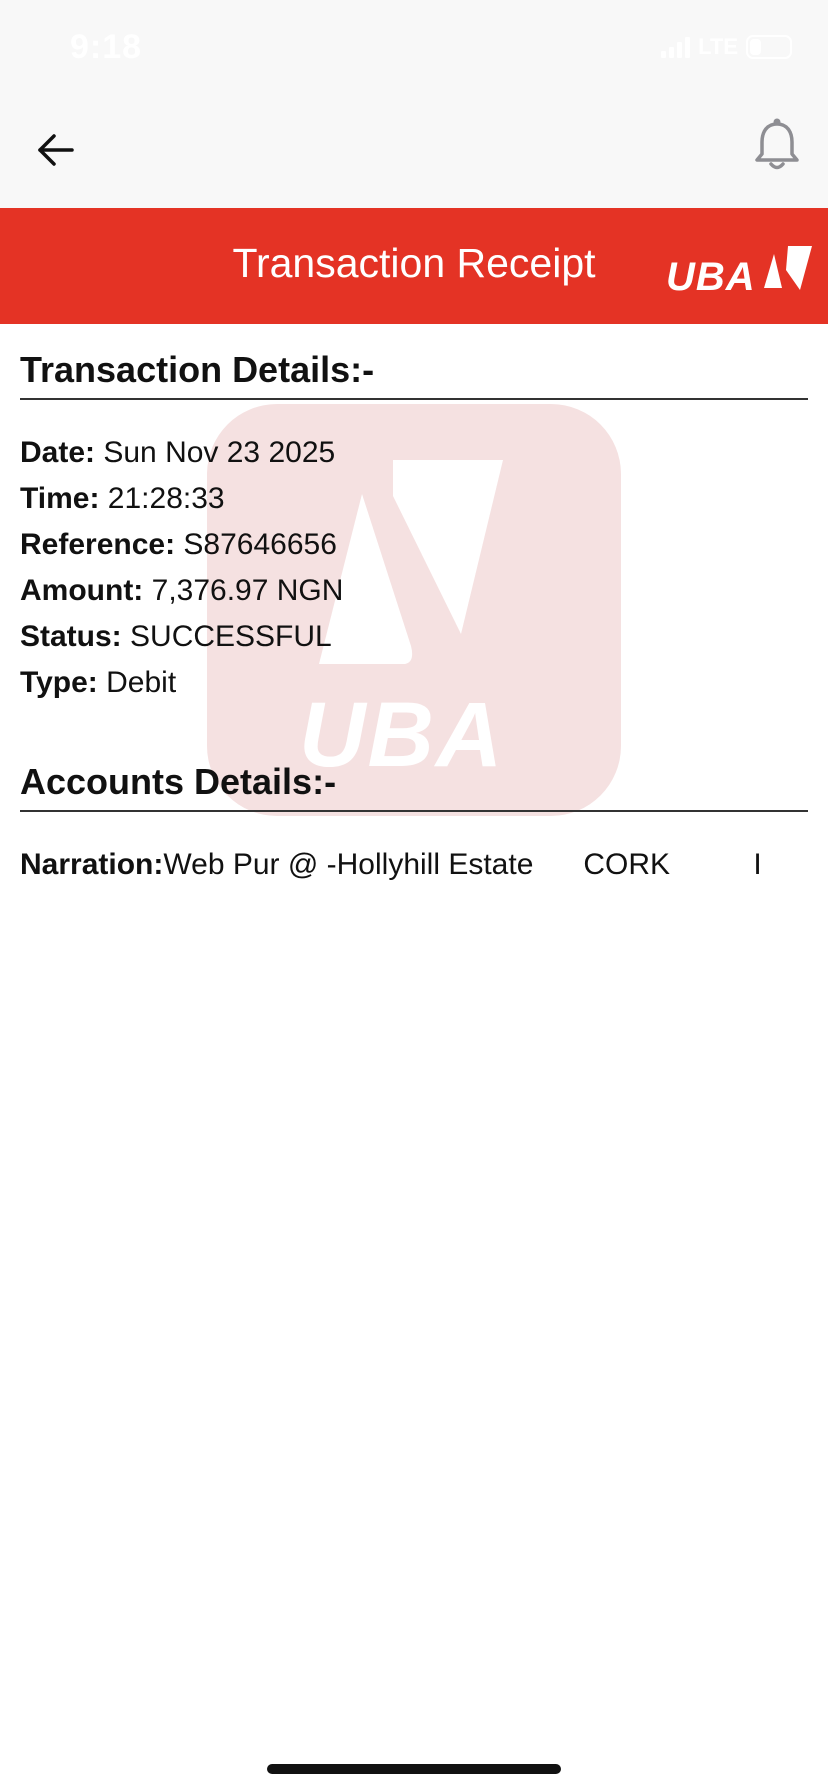 This screenshot has height=1792, width=828. I want to click on date-label: Date:, so click(58, 452).